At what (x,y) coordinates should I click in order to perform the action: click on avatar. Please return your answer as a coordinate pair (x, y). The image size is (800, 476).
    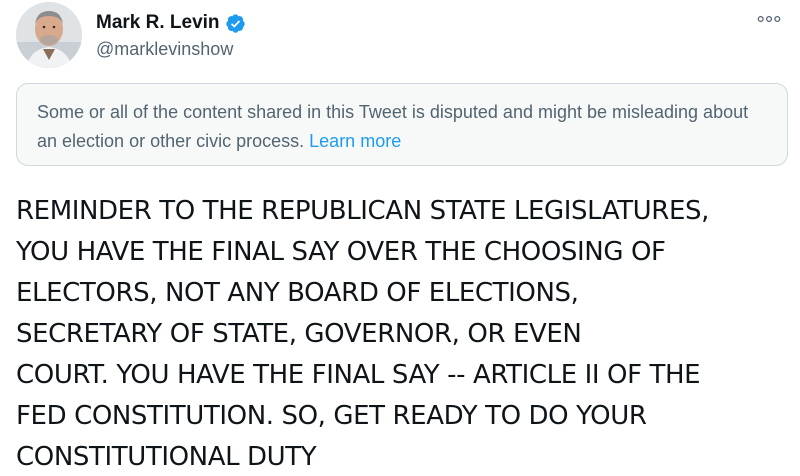
    Looking at the image, I should click on (49, 35).